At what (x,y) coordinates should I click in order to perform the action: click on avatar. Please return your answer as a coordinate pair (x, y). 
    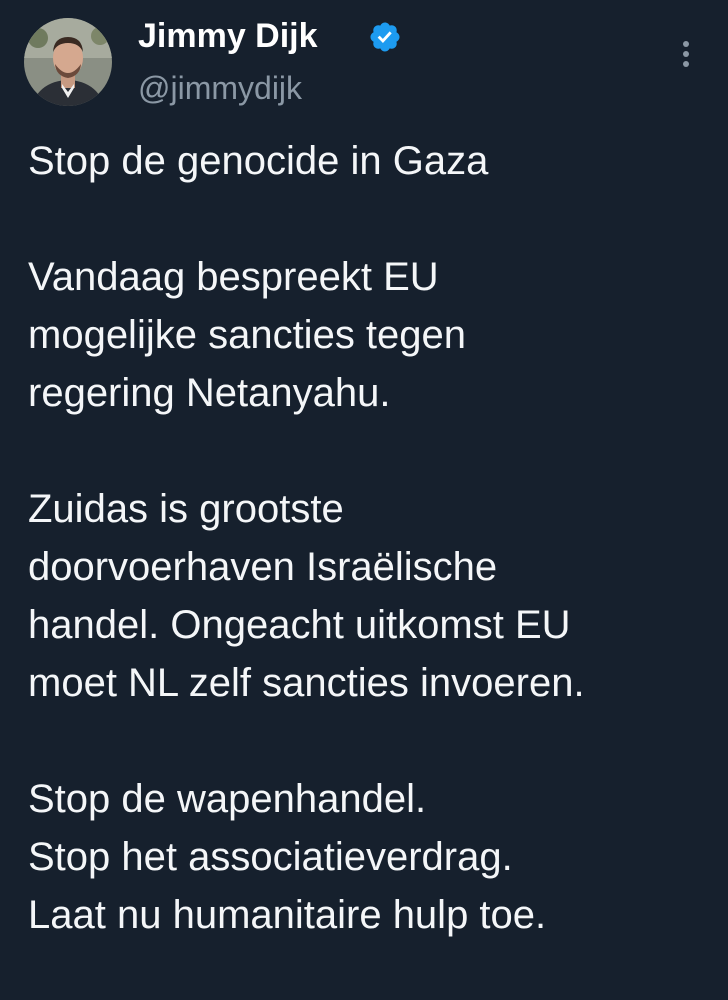
    Looking at the image, I should click on (68, 62).